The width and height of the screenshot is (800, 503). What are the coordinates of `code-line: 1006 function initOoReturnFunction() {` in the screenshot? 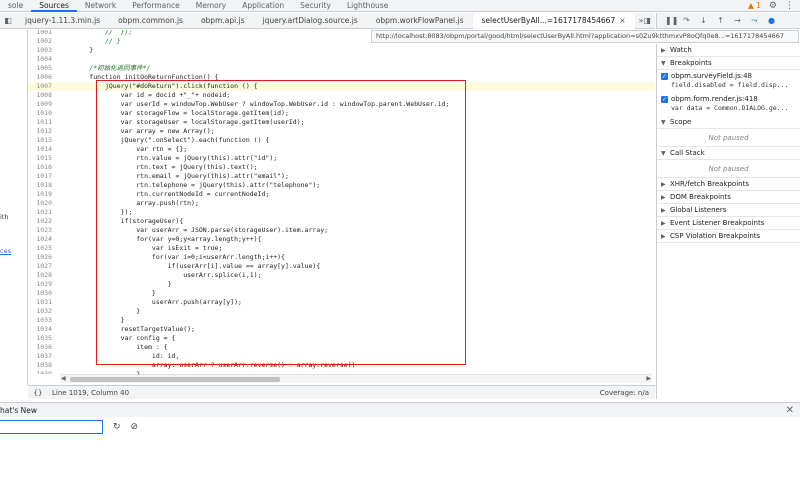 It's located at (341, 77).